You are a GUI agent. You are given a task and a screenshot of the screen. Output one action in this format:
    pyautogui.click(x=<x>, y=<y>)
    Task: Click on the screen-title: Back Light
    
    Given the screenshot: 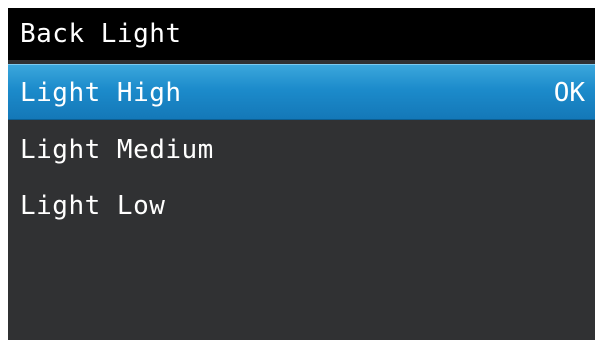 What is the action you would take?
    pyautogui.click(x=101, y=34)
    